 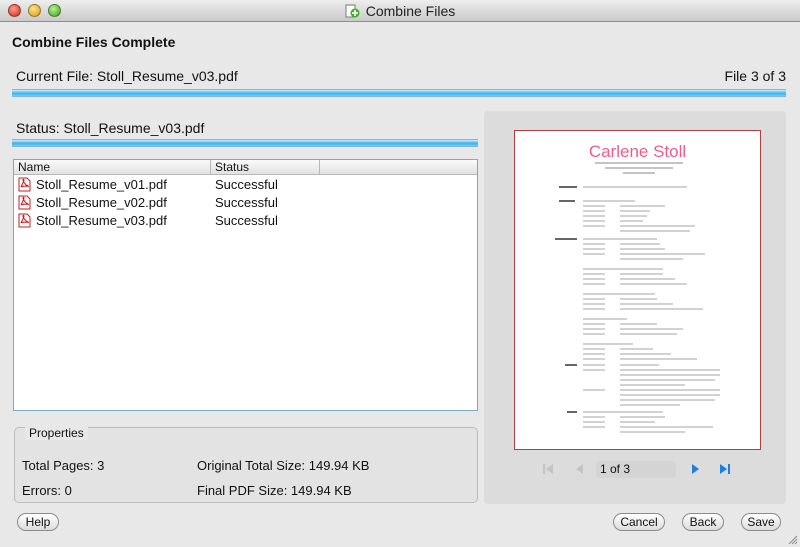 I want to click on total-pages: Total Pages: 3, so click(x=63, y=465).